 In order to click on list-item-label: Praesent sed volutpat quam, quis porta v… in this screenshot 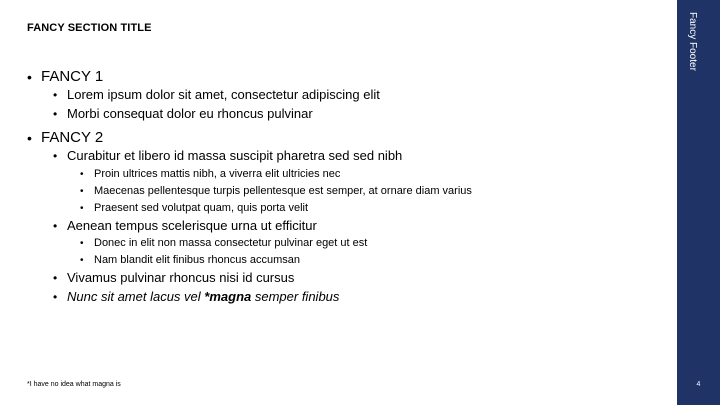, I will do `click(201, 207)`.